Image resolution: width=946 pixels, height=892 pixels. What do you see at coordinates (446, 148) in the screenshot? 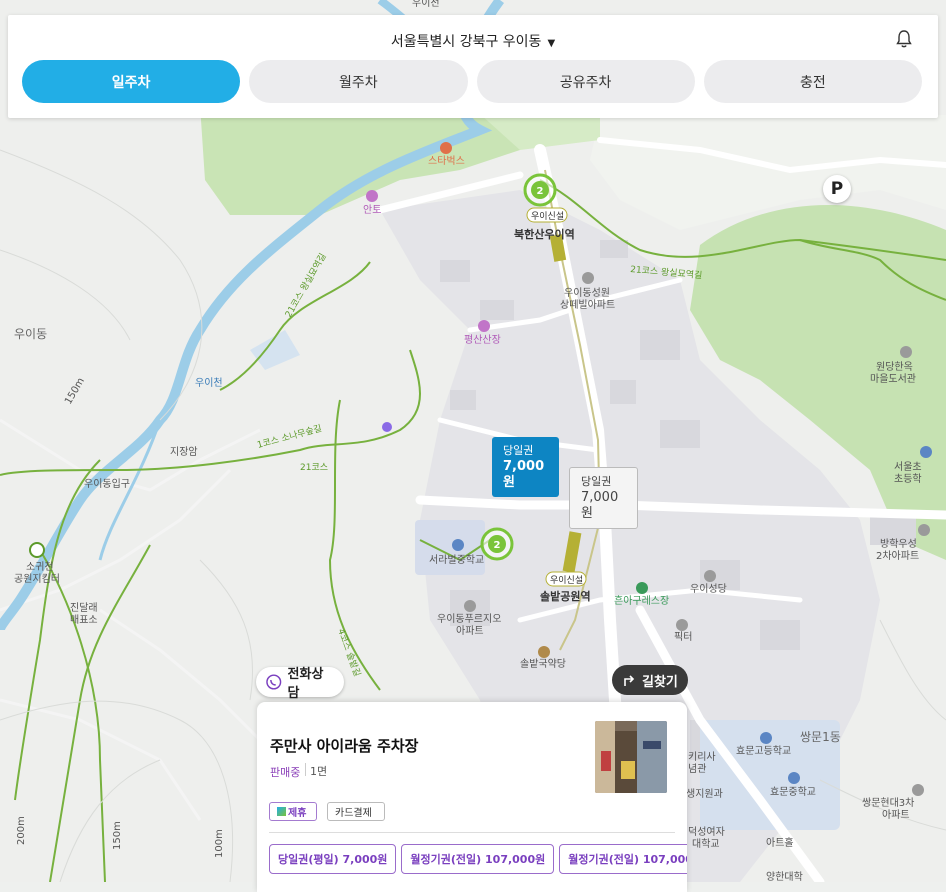
I see `starbucks-icon` at bounding box center [446, 148].